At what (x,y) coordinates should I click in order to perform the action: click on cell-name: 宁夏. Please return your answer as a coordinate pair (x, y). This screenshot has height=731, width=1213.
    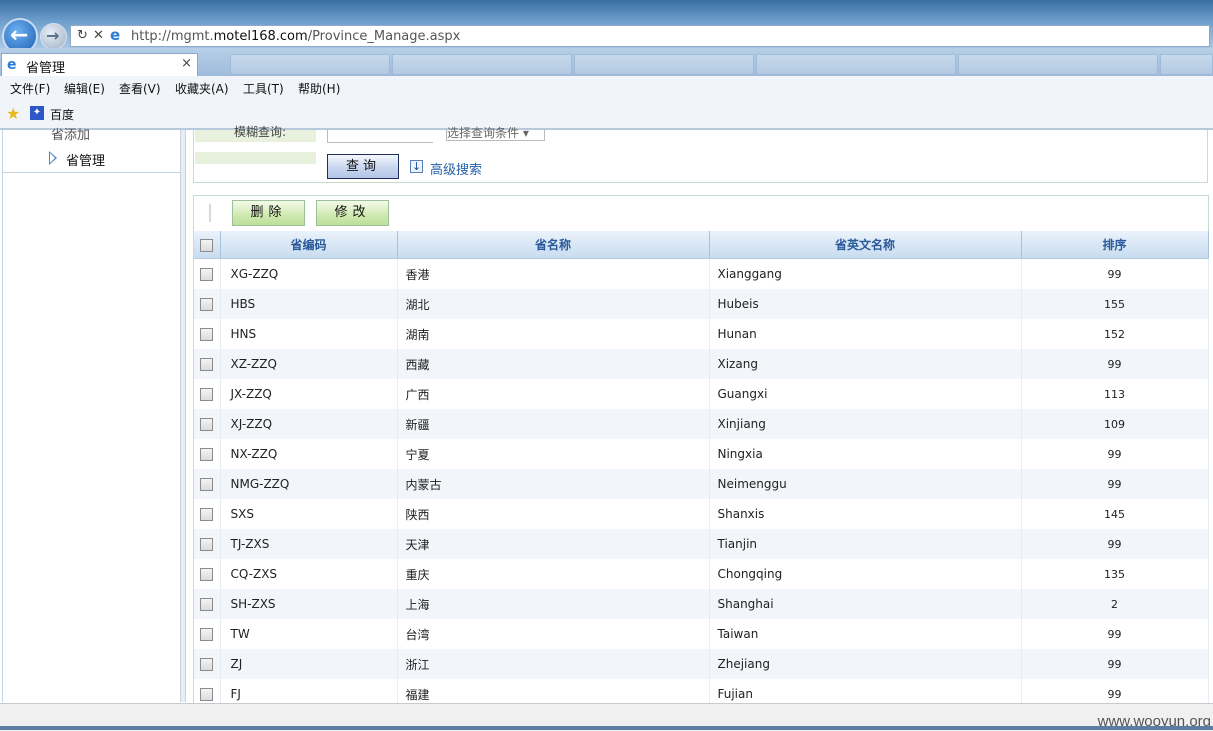
    Looking at the image, I should click on (553, 454).